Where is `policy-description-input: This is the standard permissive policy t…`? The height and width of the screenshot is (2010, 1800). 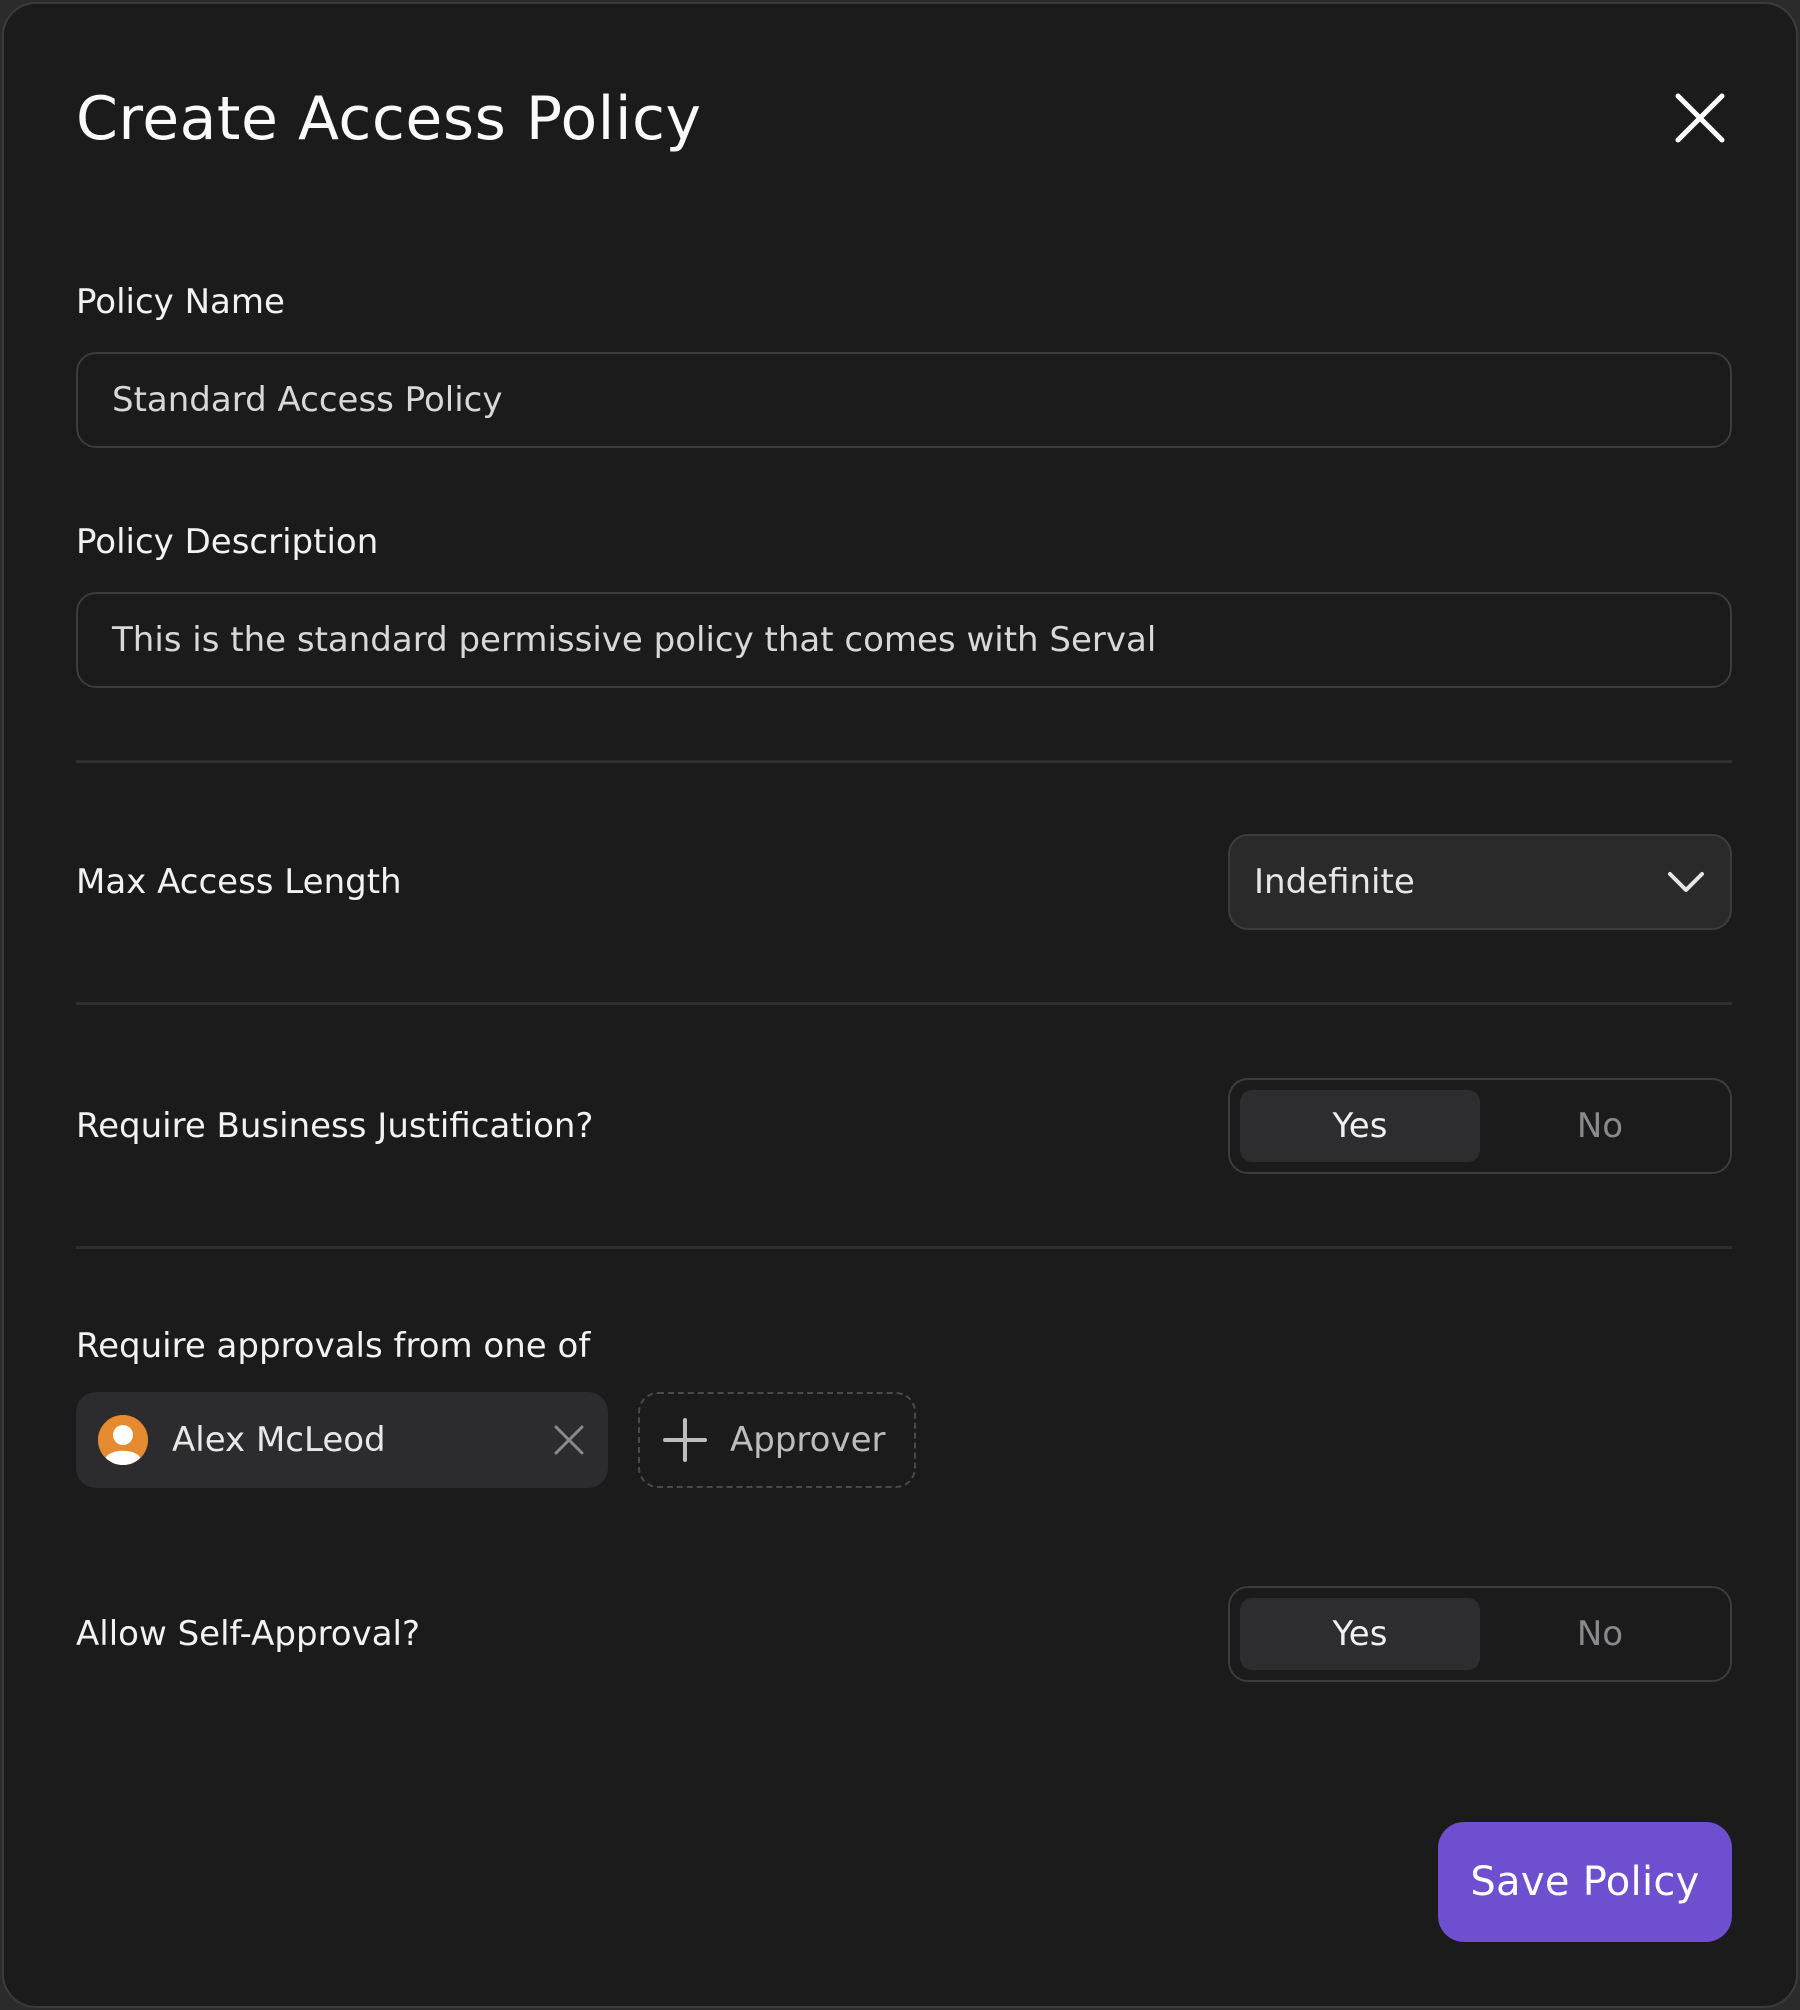 policy-description-input: This is the standard permissive policy t… is located at coordinates (904, 640).